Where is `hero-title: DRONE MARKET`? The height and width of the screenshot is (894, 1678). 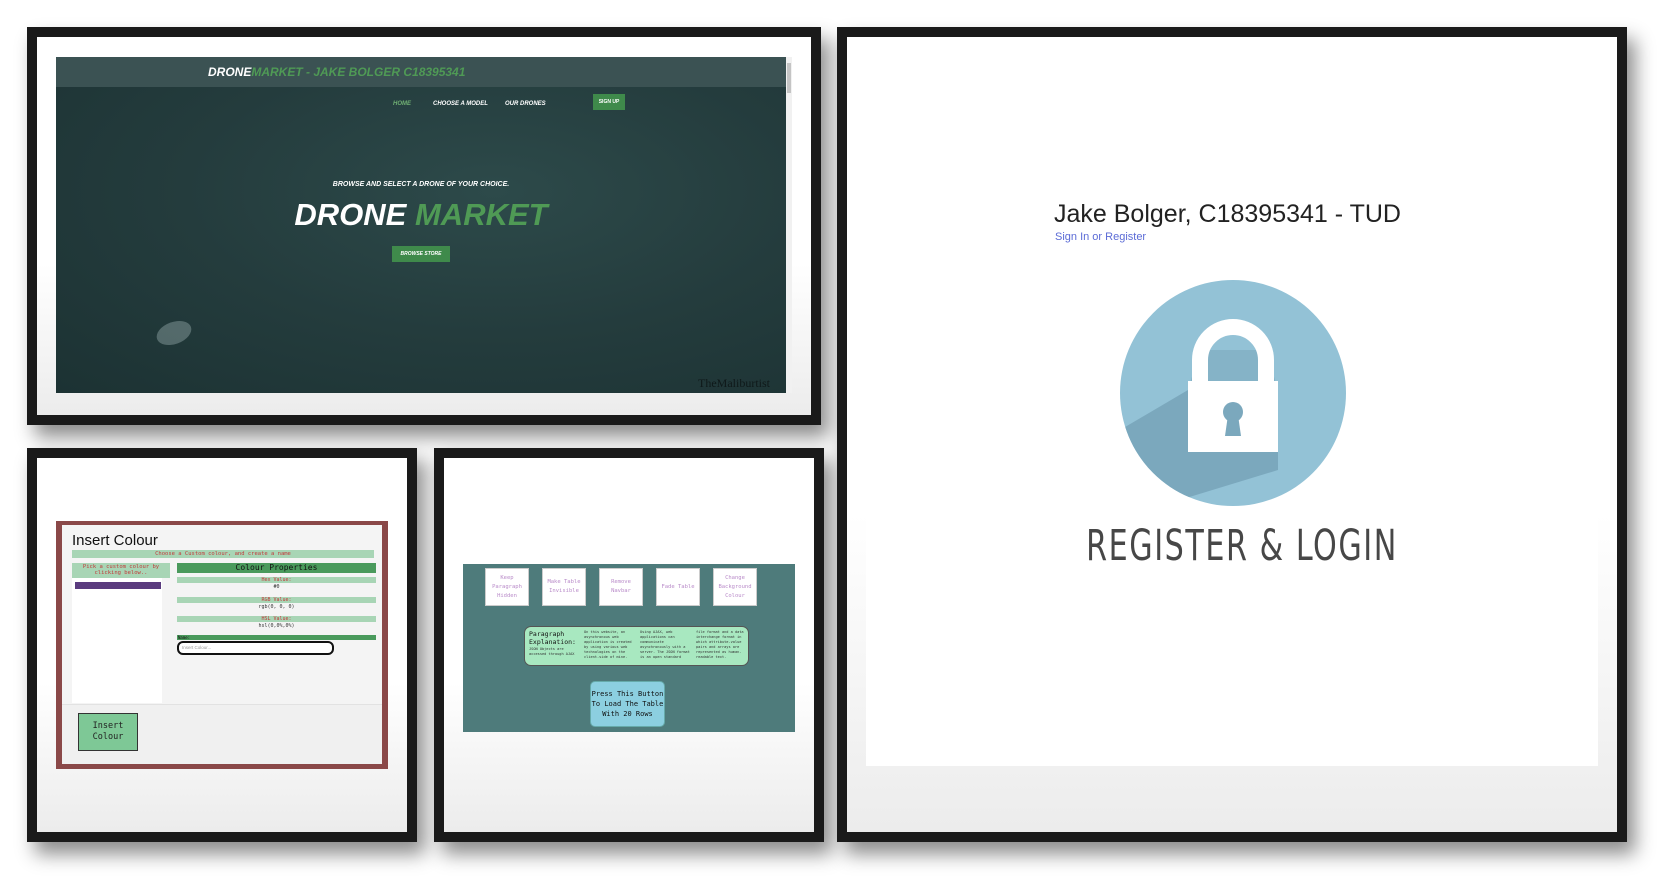
hero-title: DRONE MARKET is located at coordinates (421, 215).